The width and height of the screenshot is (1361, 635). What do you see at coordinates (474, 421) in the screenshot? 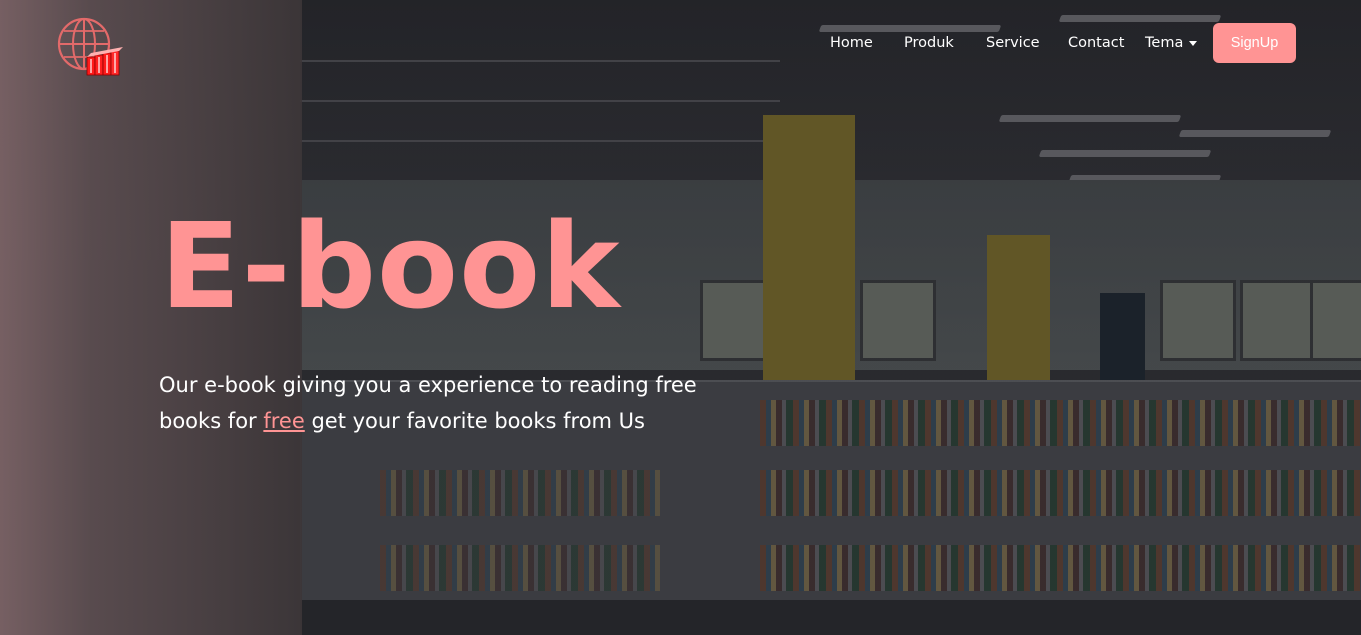
I see `tagline-text-end: get your favorite books from Us` at bounding box center [474, 421].